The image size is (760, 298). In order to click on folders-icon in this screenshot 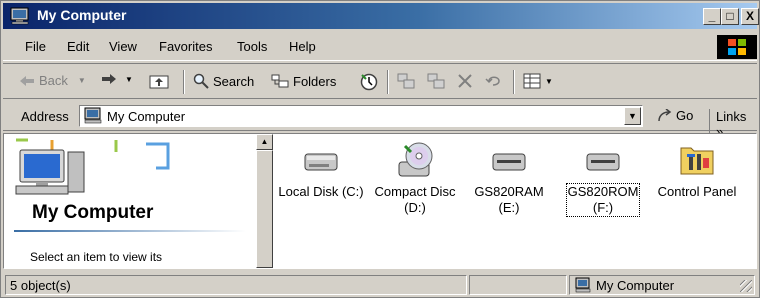, I will do `click(280, 81)`.